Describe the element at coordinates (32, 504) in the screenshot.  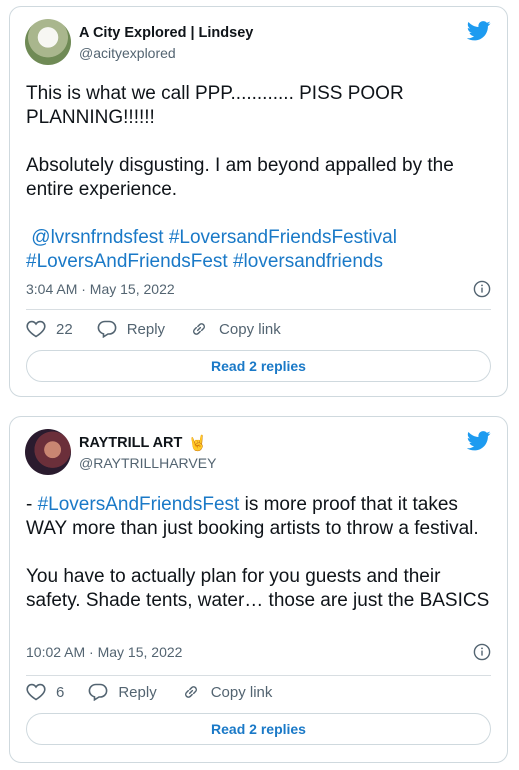
I see `text-prefix: -` at that location.